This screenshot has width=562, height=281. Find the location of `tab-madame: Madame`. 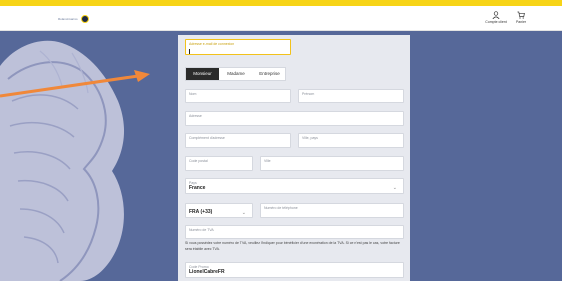

tab-madame: Madame is located at coordinates (236, 74).